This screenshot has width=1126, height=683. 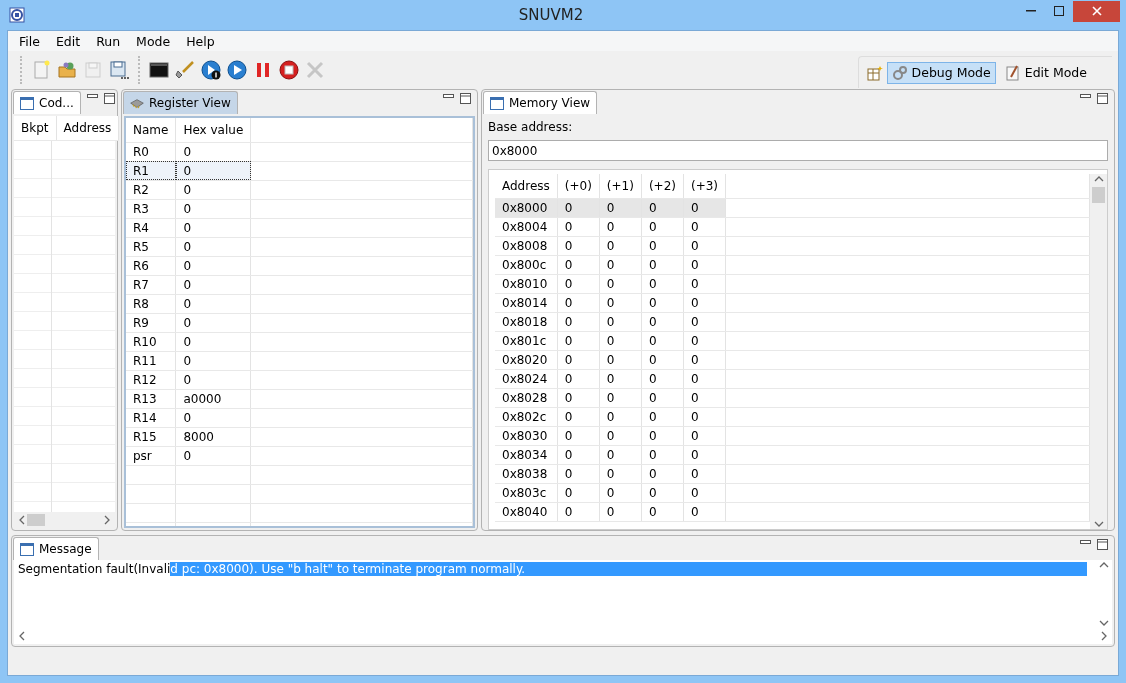 I want to click on selected-text: d pc: 0x8000). Use "b halt" to terminate program normally., so click(x=628, y=569).